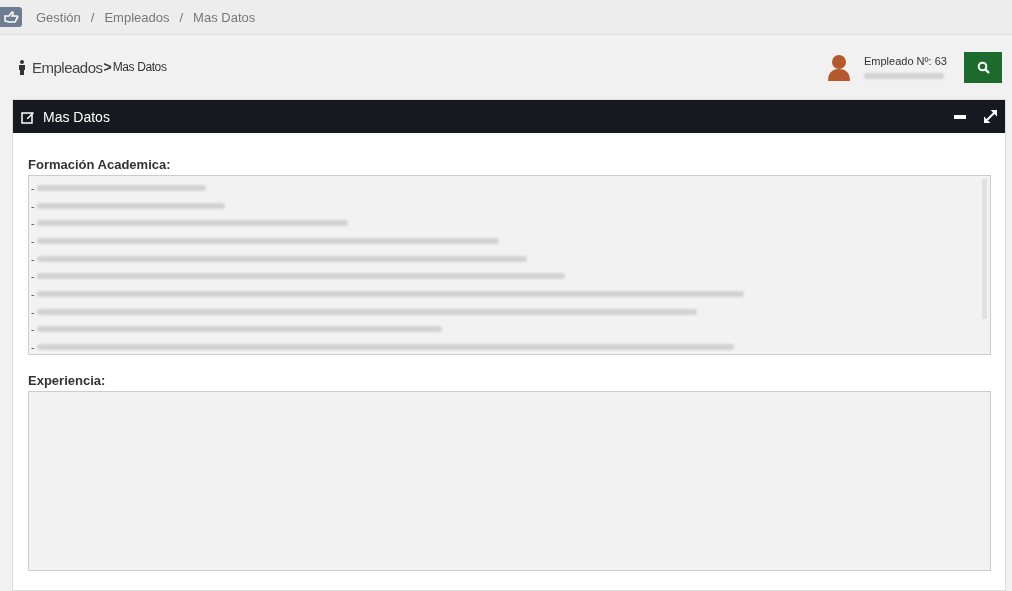  Describe the element at coordinates (960, 116) in the screenshot. I see `minimize-icon` at that location.